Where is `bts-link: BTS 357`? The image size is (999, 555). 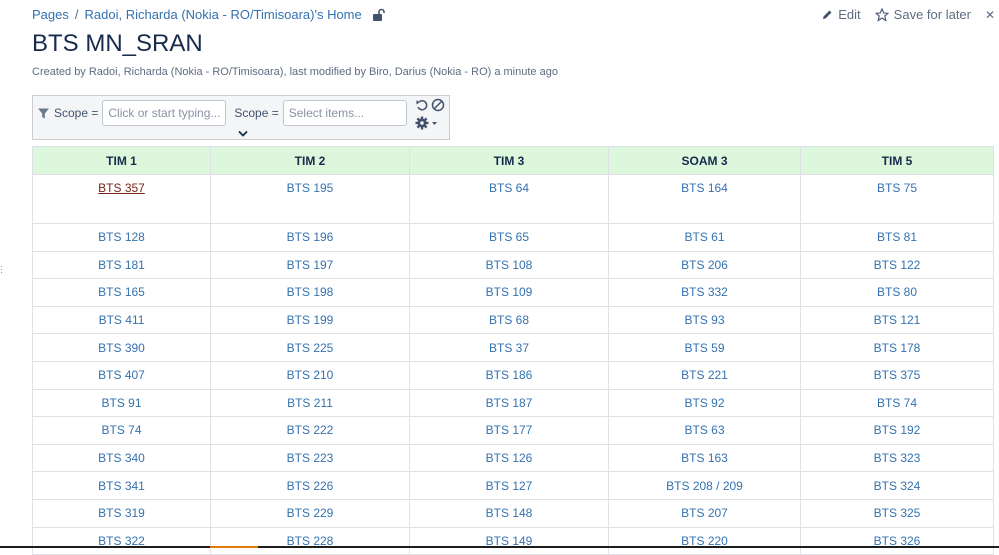
bts-link: BTS 357 is located at coordinates (121, 188).